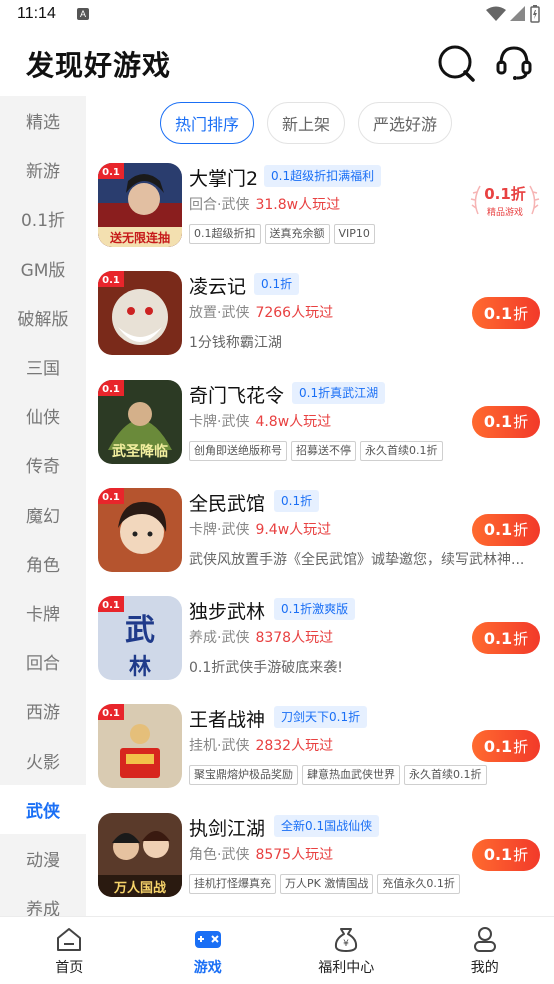  Describe the element at coordinates (218, 287) in the screenshot. I see `game-name: 凌云记` at that location.